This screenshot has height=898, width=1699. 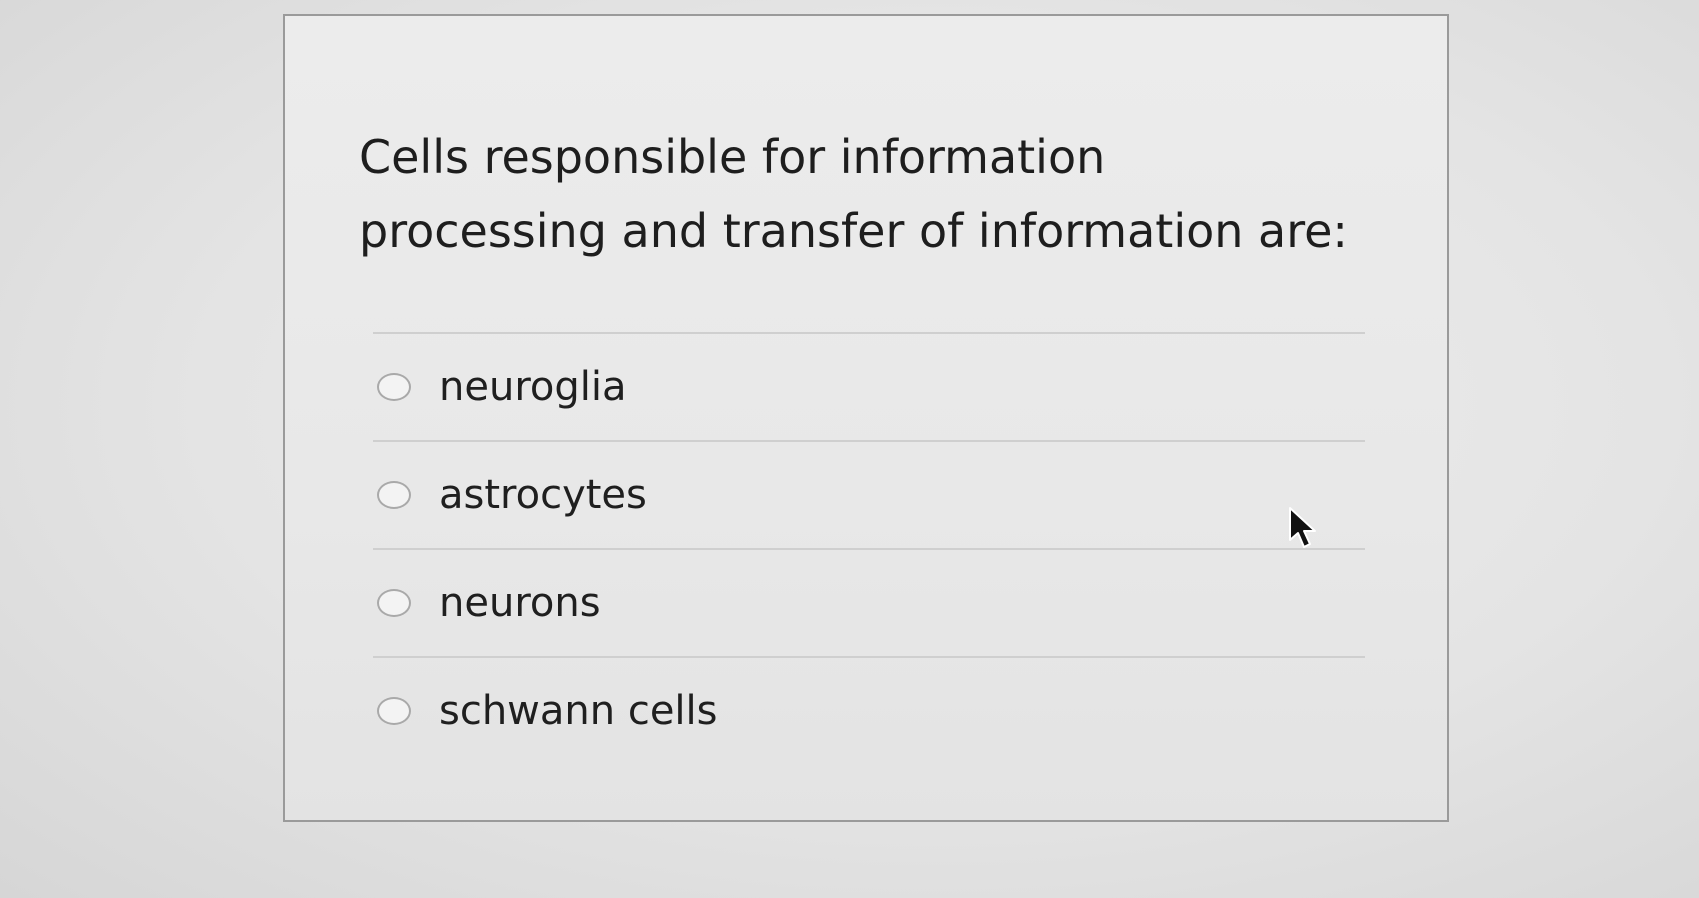 I want to click on option-label: neuroglia, so click(x=533, y=387).